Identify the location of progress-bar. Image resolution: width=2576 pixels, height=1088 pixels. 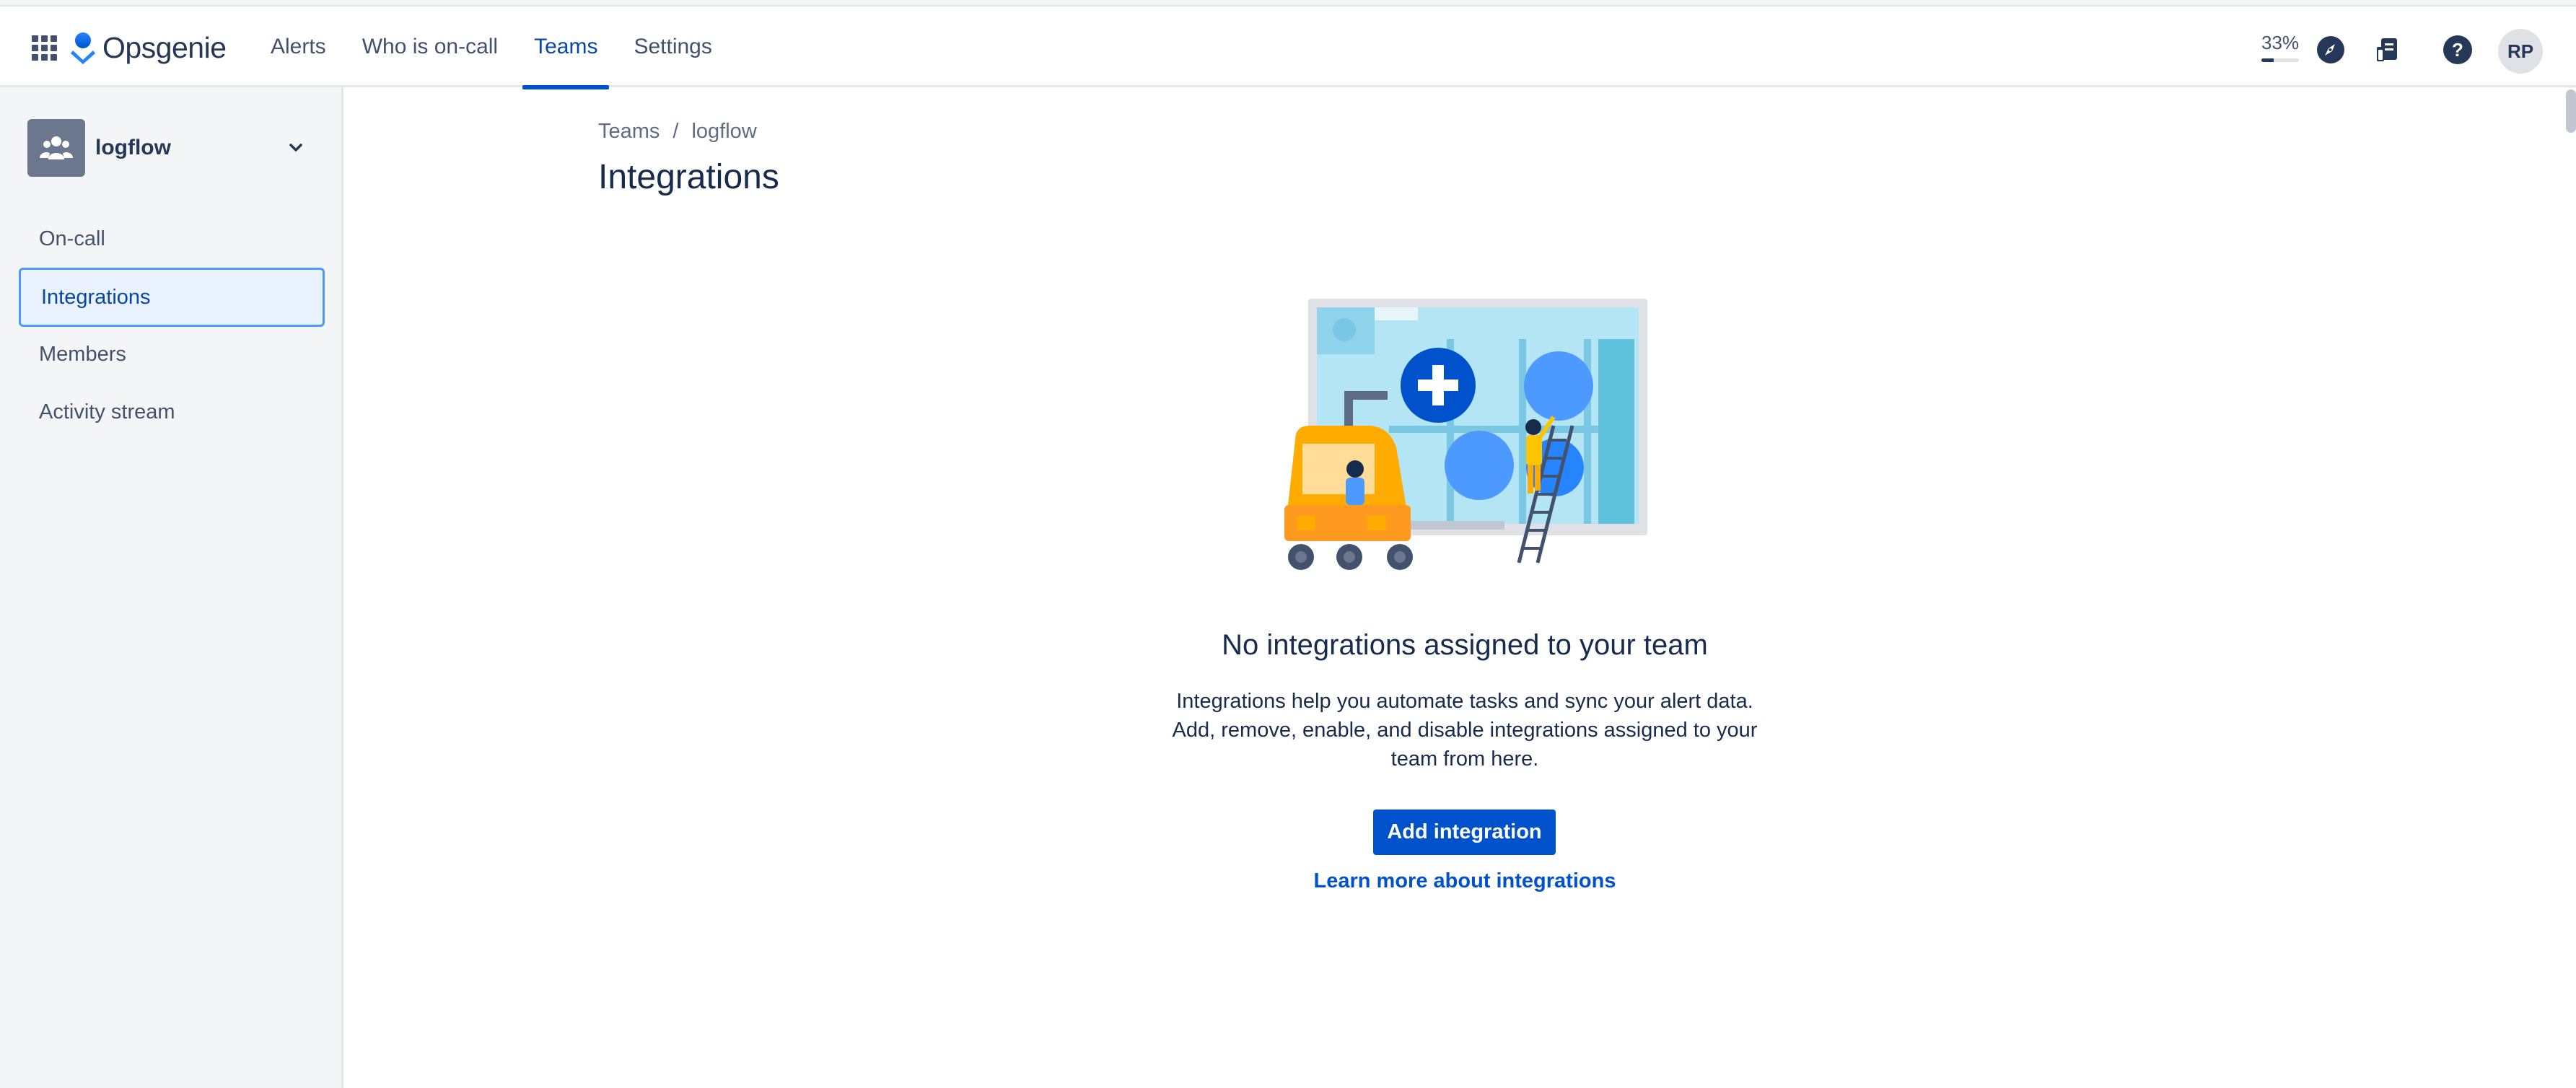
(2280, 60).